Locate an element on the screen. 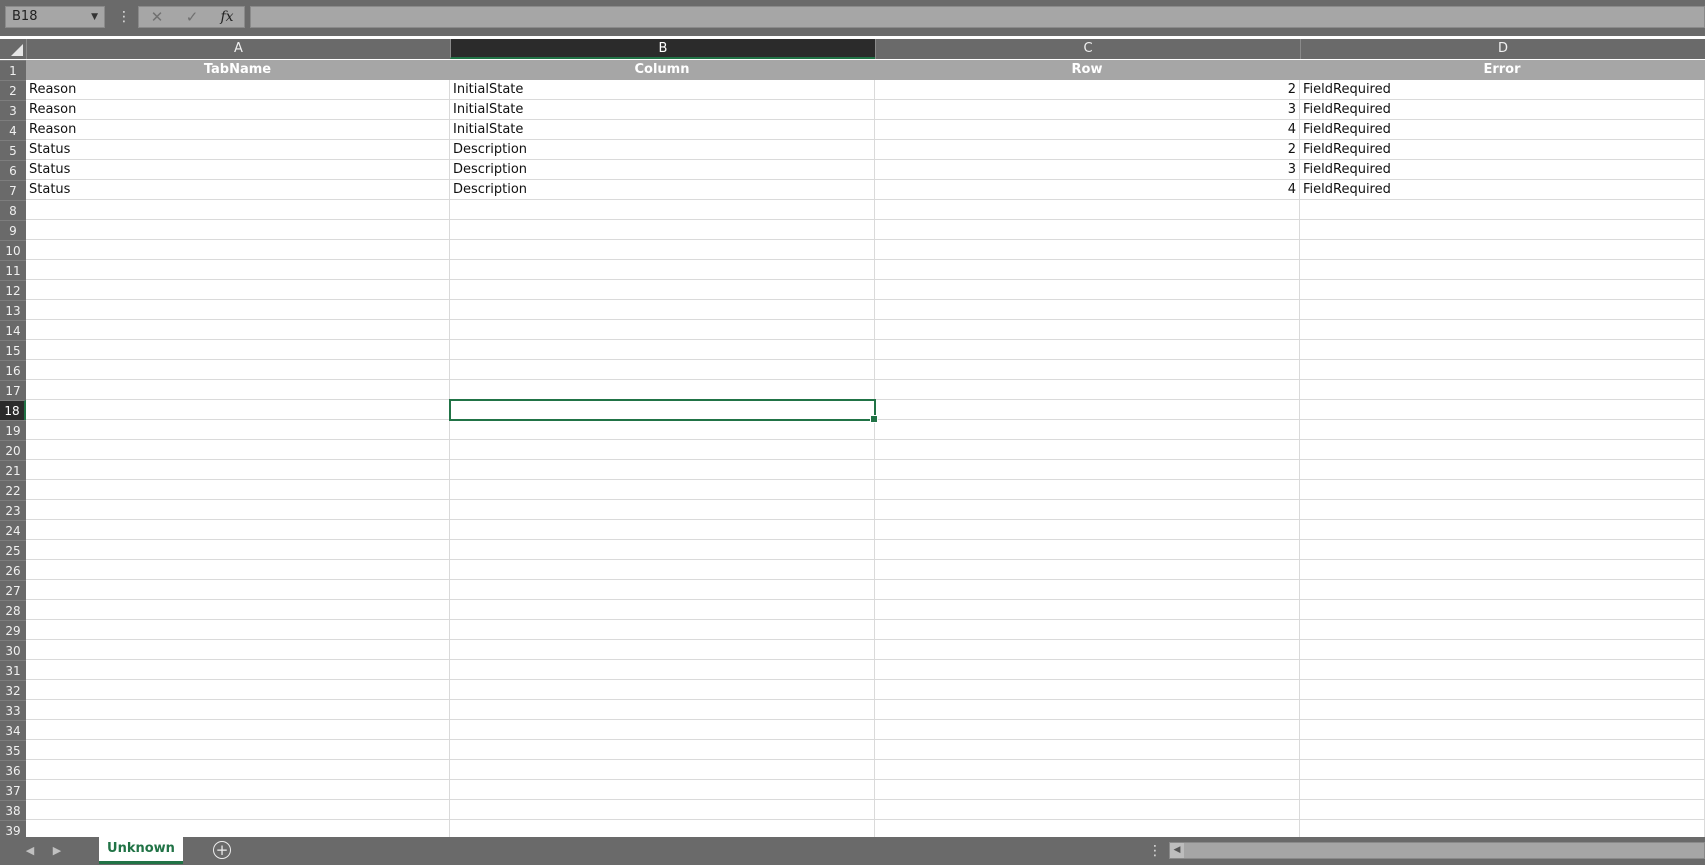 The width and height of the screenshot is (1705, 865). table-cell: 2 is located at coordinates (1087, 150).